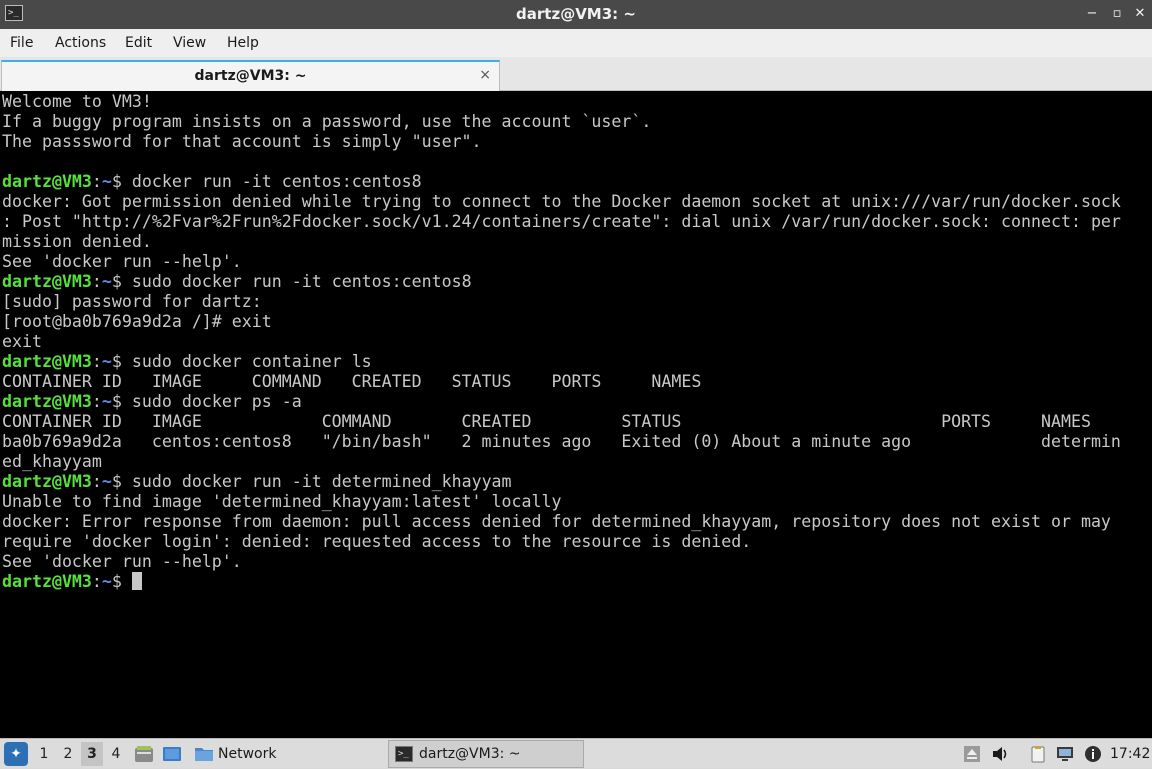 The image size is (1152, 769). I want to click on output-line: [root@ba0b769a9d2a /]# exit, so click(137, 321).